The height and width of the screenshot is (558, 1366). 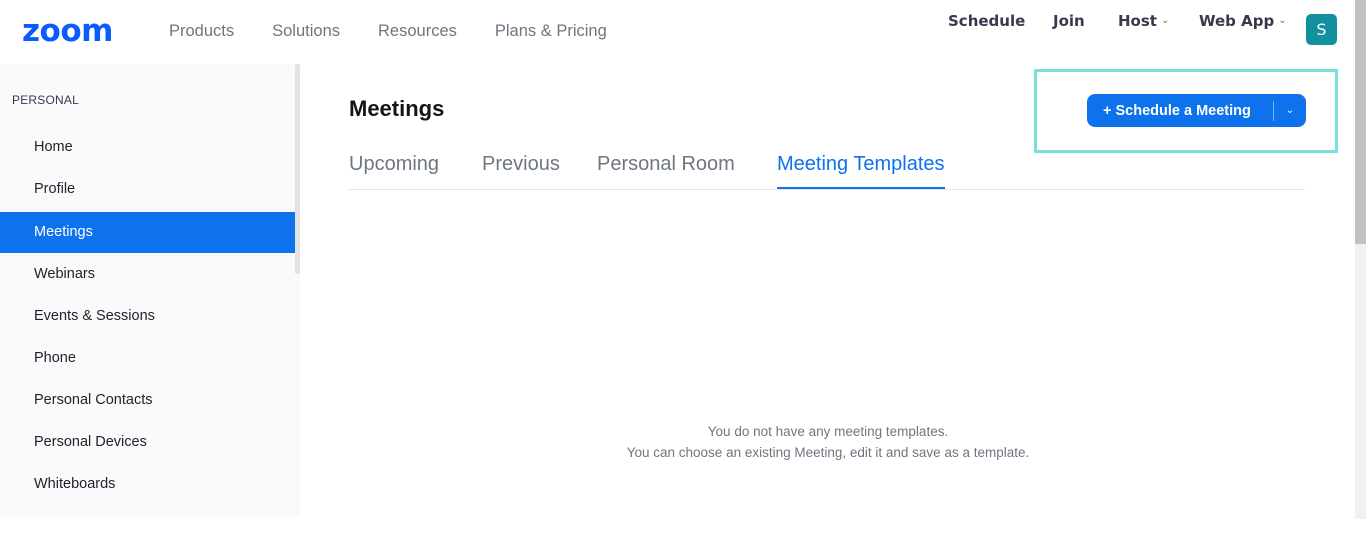 What do you see at coordinates (986, 21) in the screenshot?
I see `nav-schedule: Schedule` at bounding box center [986, 21].